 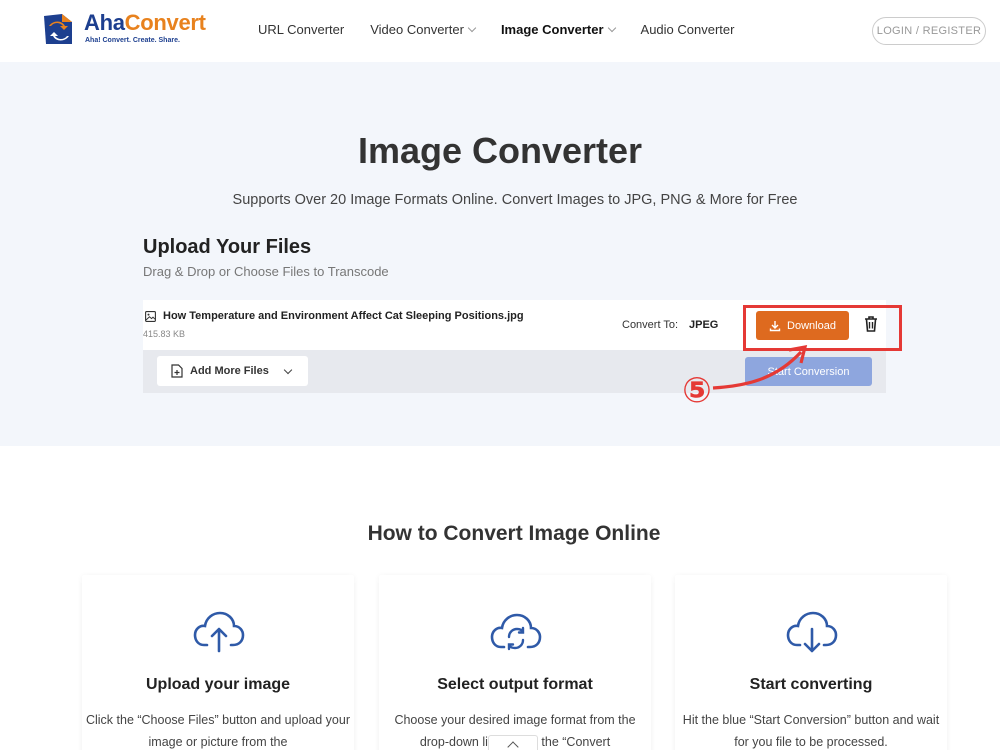 What do you see at coordinates (703, 325) in the screenshot?
I see `format-select: JPEG` at bounding box center [703, 325].